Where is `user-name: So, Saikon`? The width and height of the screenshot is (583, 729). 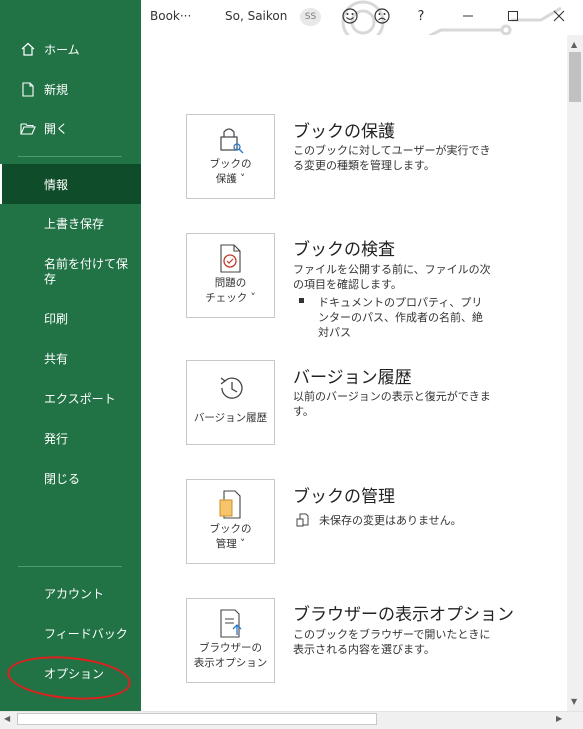 user-name: So, Saikon is located at coordinates (256, 16).